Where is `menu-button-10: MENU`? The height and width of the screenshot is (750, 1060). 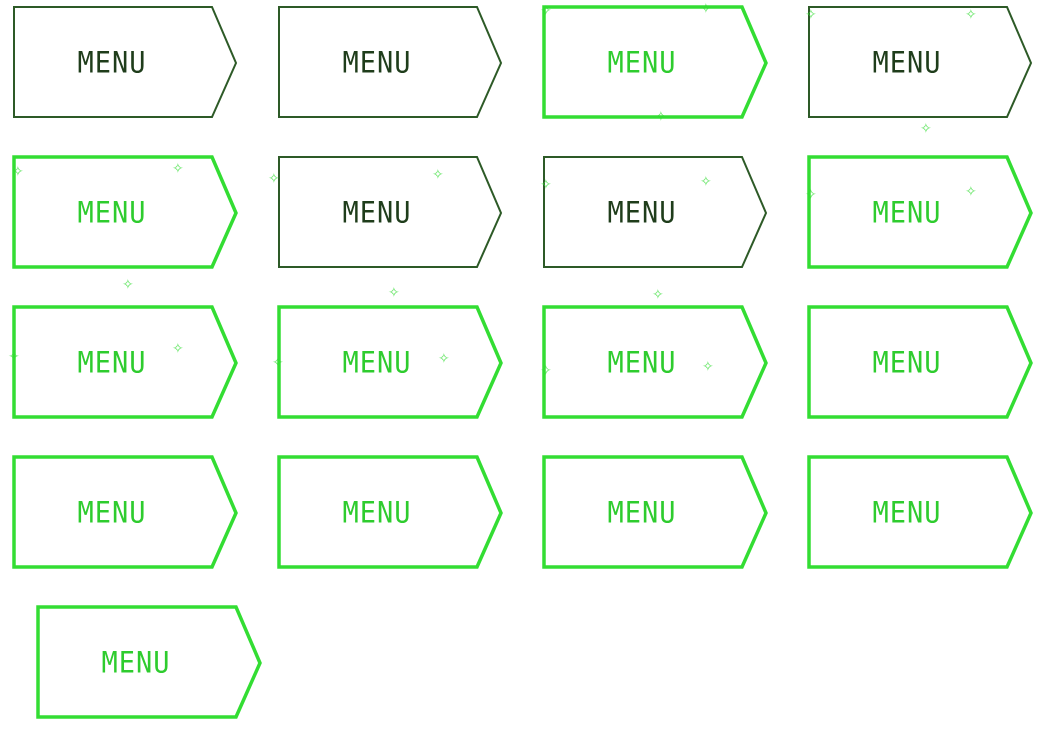
menu-button-10: MENU is located at coordinates (391, 363).